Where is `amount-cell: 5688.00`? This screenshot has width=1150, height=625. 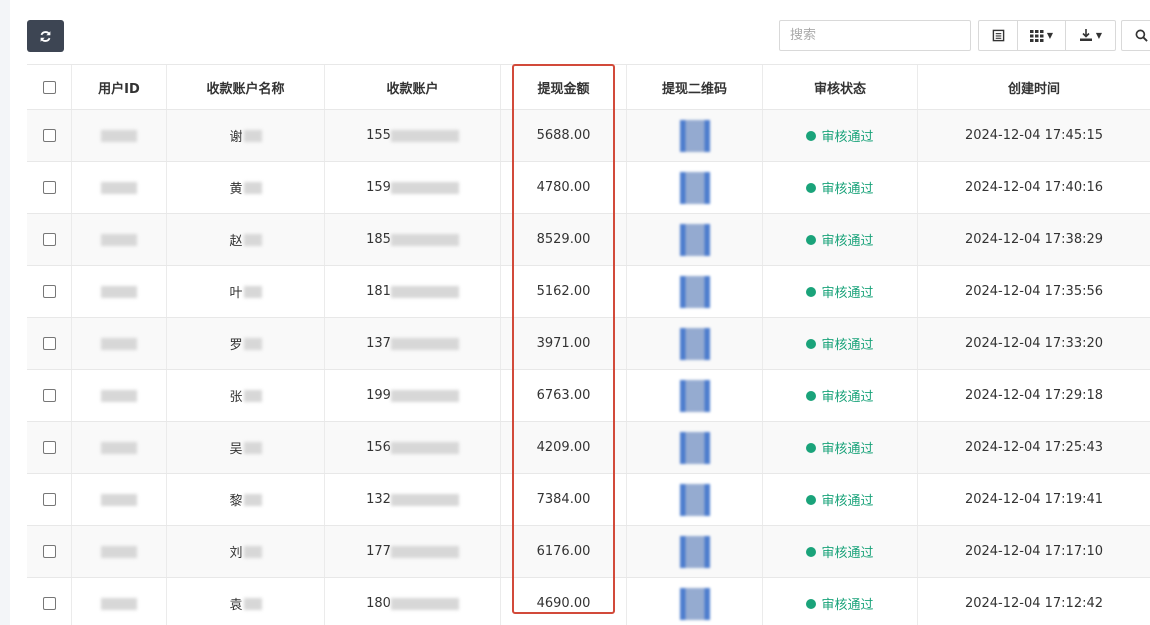
amount-cell: 5688.00 is located at coordinates (564, 135).